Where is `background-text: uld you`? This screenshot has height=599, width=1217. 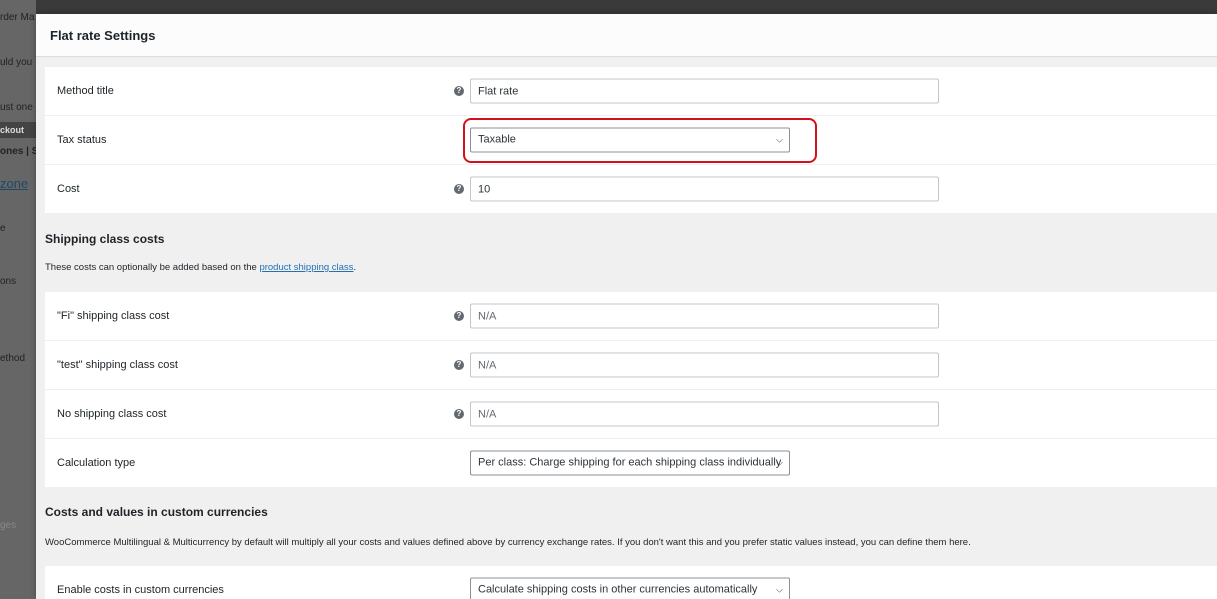 background-text: uld you is located at coordinates (16, 62).